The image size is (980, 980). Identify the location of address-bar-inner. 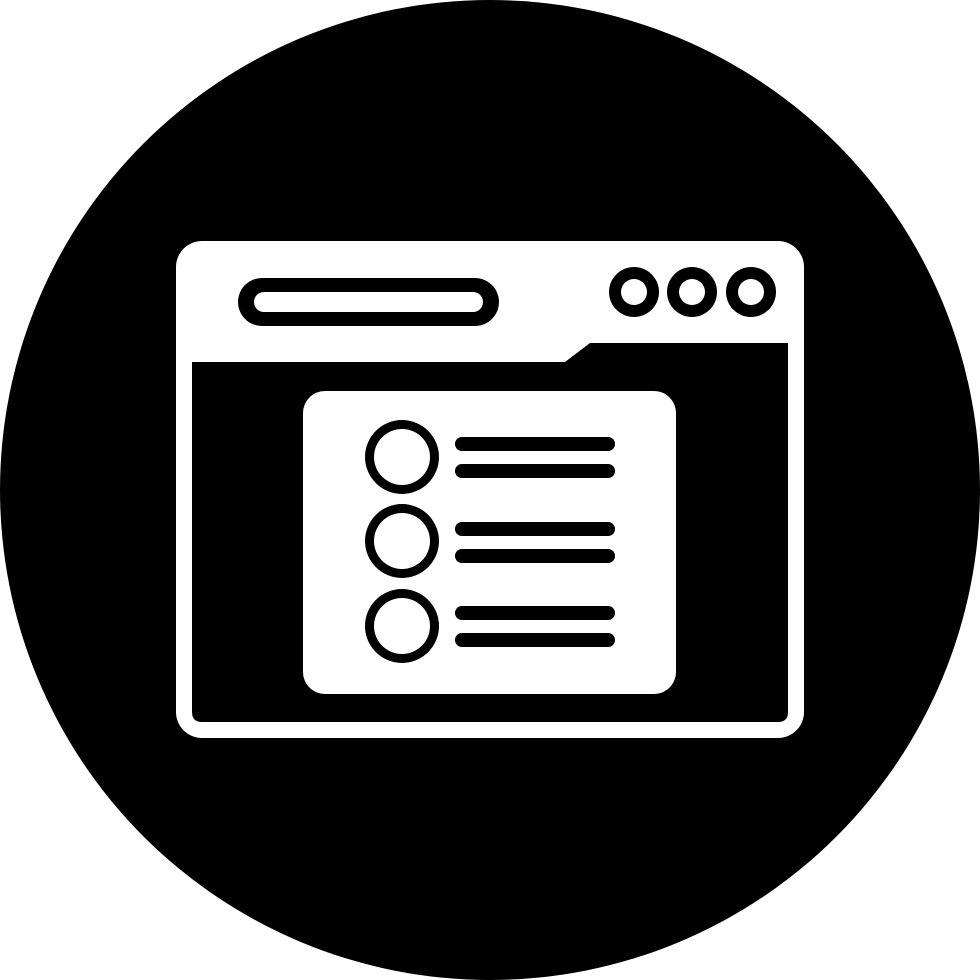
(368, 302).